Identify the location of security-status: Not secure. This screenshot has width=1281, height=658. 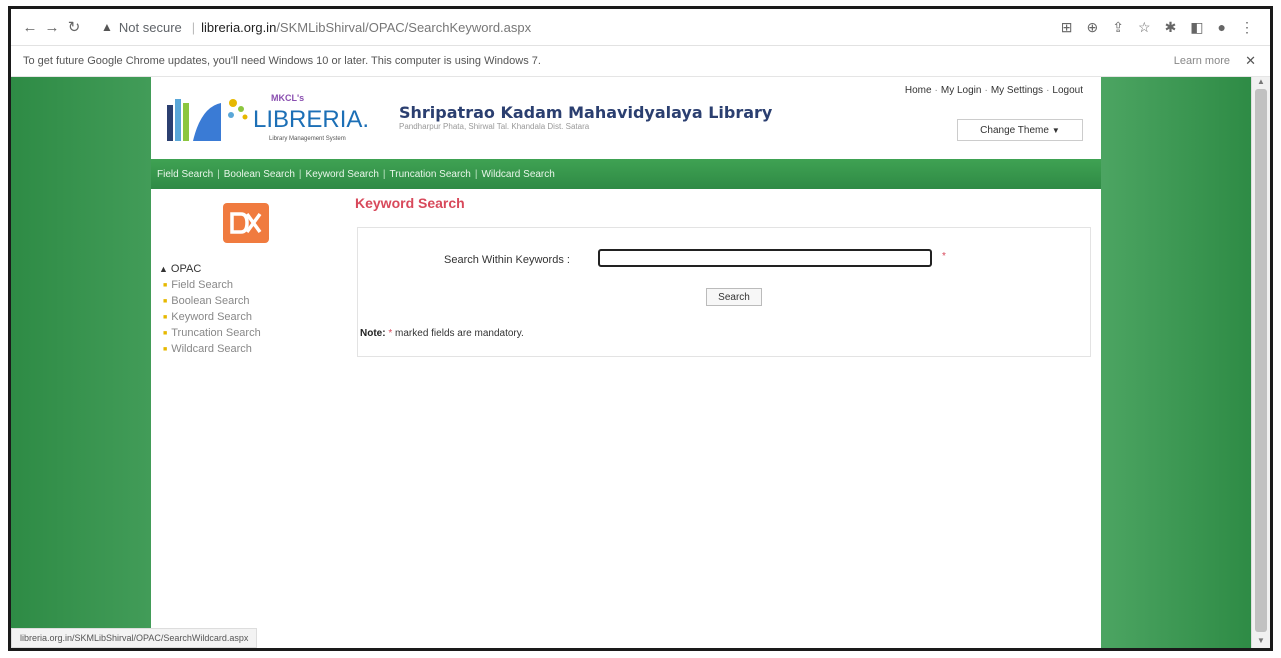
(150, 27).